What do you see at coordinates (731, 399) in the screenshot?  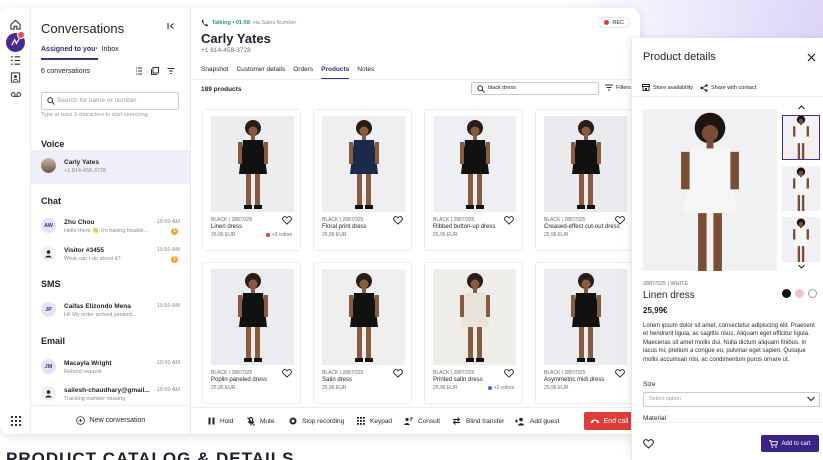 I see `size-select: Select option` at bounding box center [731, 399].